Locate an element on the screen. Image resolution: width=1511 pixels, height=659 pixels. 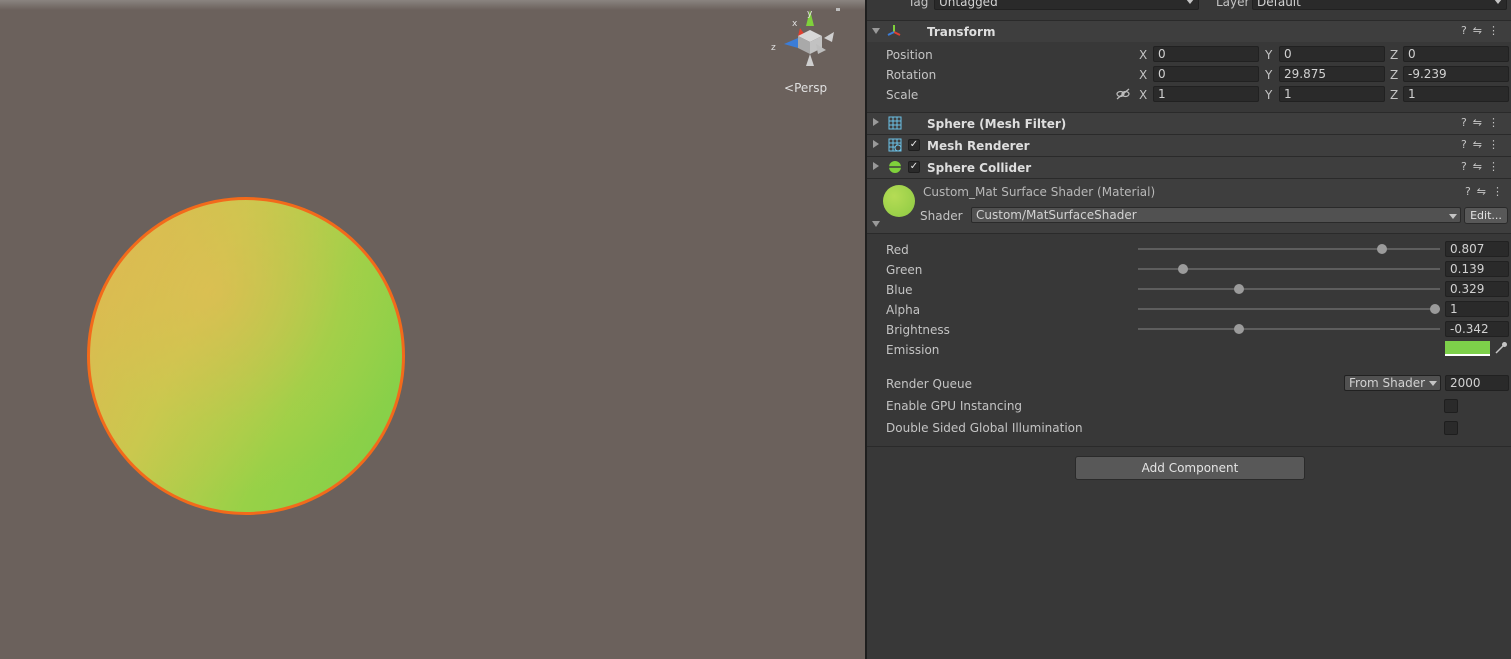
tag-dropdown: Untagged is located at coordinates (1066, 5).